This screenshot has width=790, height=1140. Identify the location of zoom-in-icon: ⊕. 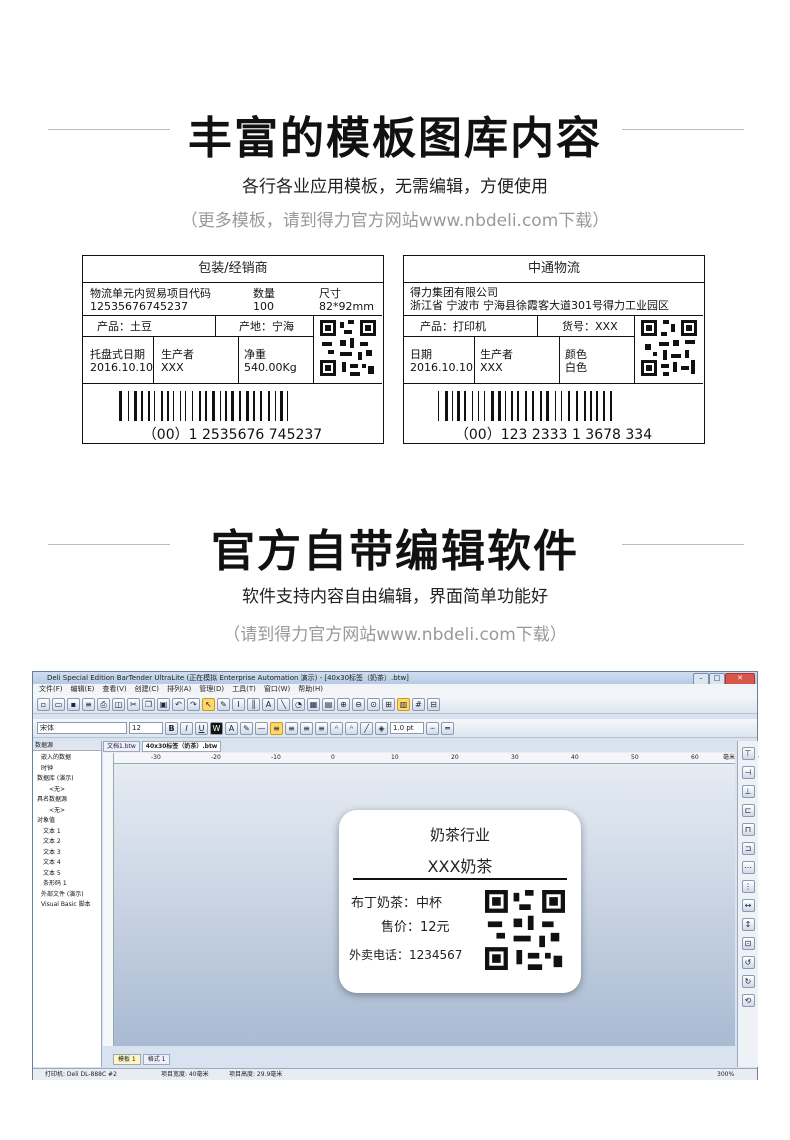
(343, 704).